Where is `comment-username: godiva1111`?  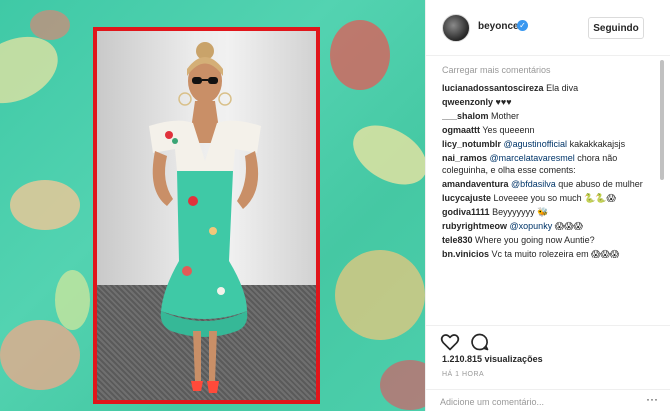
comment-username: godiva1111 is located at coordinates (466, 212).